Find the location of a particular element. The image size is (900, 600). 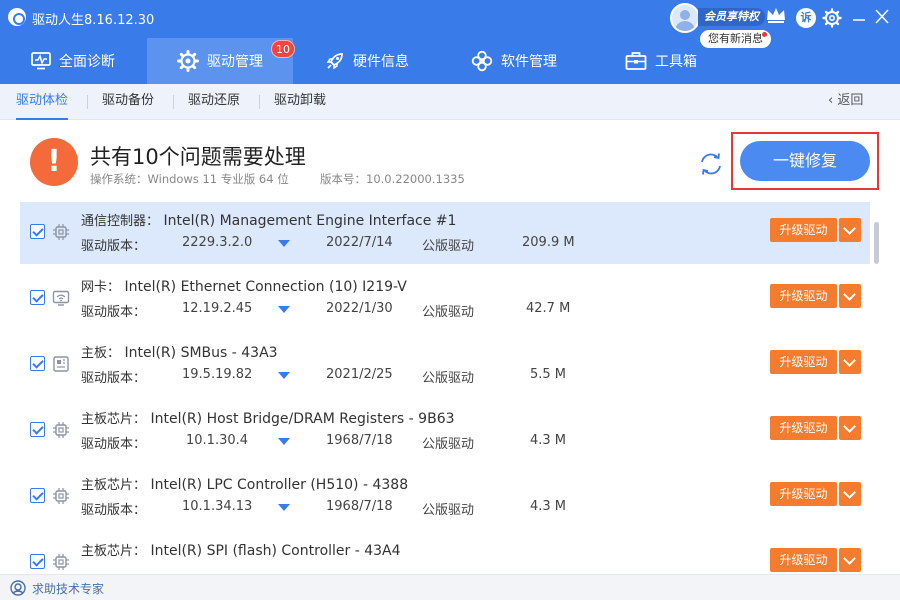

subtab-divider is located at coordinates (173, 102).